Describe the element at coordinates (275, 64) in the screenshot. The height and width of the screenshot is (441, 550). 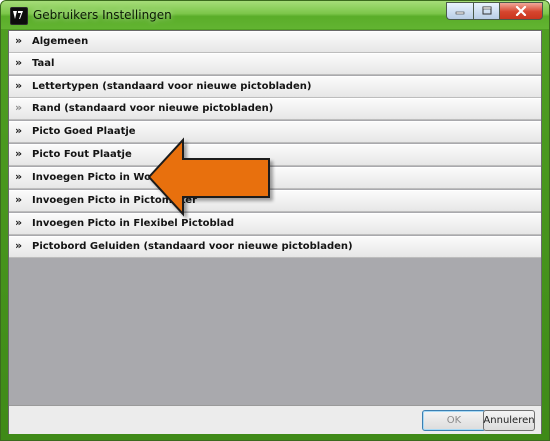
I see `section-taal: » Taal` at that location.